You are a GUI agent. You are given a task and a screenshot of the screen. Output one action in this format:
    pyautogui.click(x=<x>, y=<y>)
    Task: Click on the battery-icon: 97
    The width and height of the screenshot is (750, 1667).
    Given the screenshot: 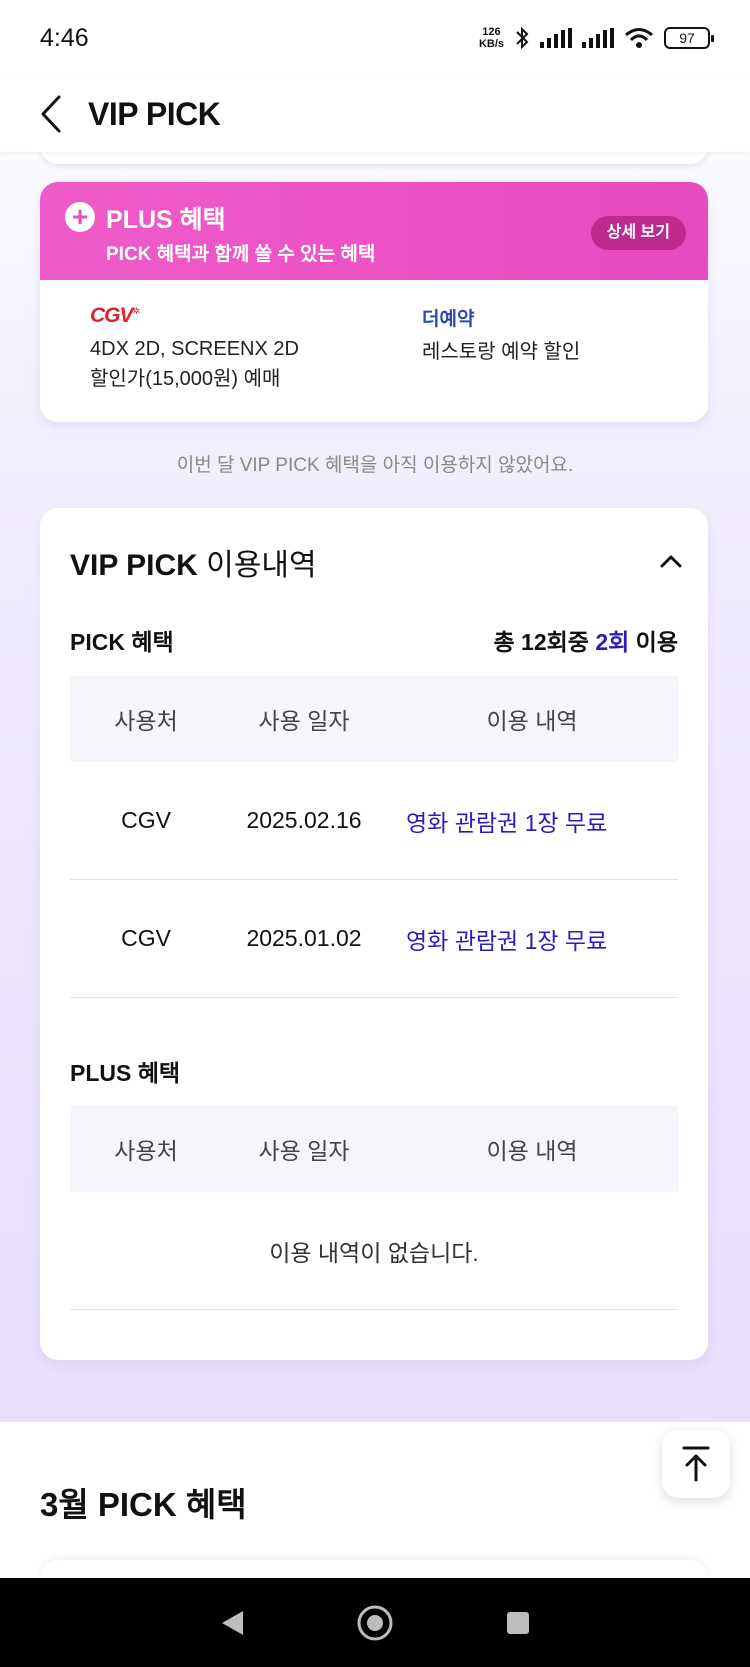 What is the action you would take?
    pyautogui.click(x=689, y=38)
    